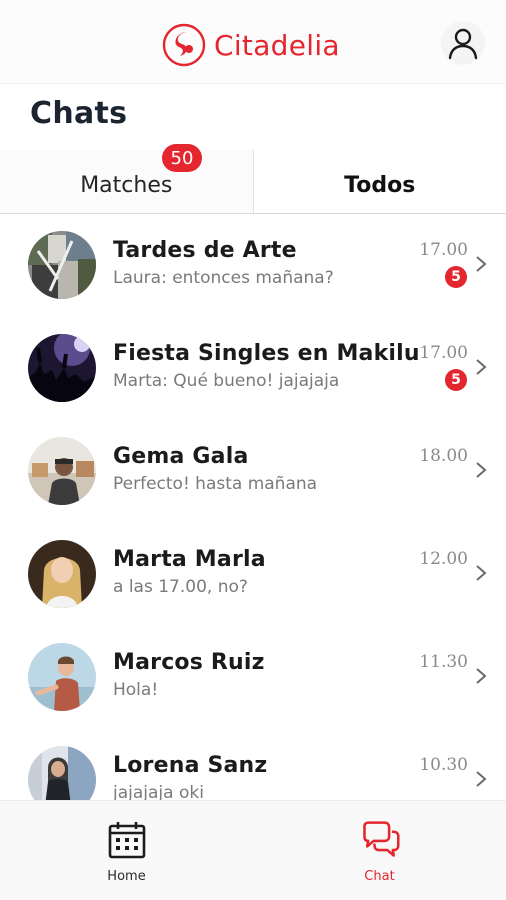  Describe the element at coordinates (253, 574) in the screenshot. I see `chat-row-marta-marla: Marta Marla a las 17.00, no? 12.00` at that location.